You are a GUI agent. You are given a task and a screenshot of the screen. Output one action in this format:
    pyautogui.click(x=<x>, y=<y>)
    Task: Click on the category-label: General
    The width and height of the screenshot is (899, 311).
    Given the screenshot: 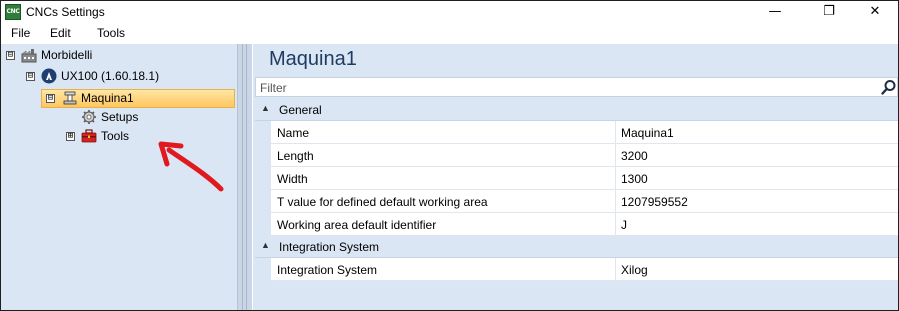 What is the action you would take?
    pyautogui.click(x=300, y=110)
    